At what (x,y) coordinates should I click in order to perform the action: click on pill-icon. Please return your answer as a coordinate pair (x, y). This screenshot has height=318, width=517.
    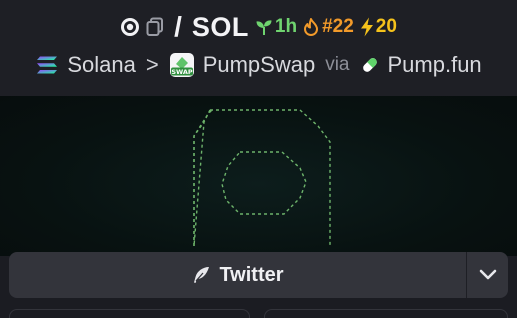
    Looking at the image, I should click on (370, 65).